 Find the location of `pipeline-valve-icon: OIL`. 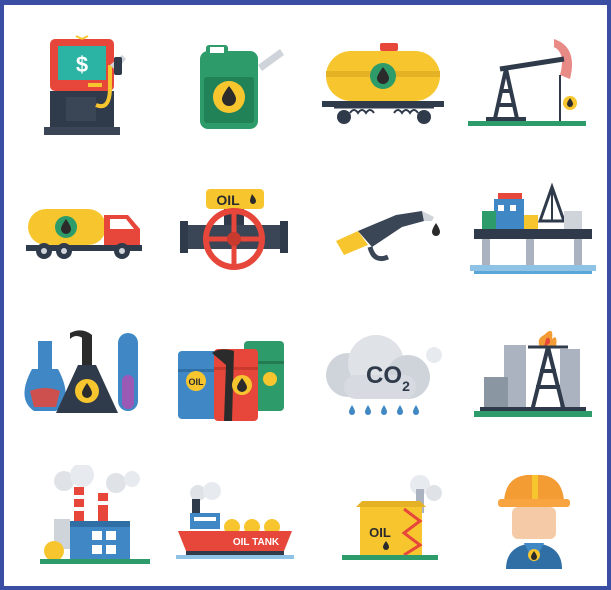

pipeline-valve-icon: OIL is located at coordinates (240, 243).